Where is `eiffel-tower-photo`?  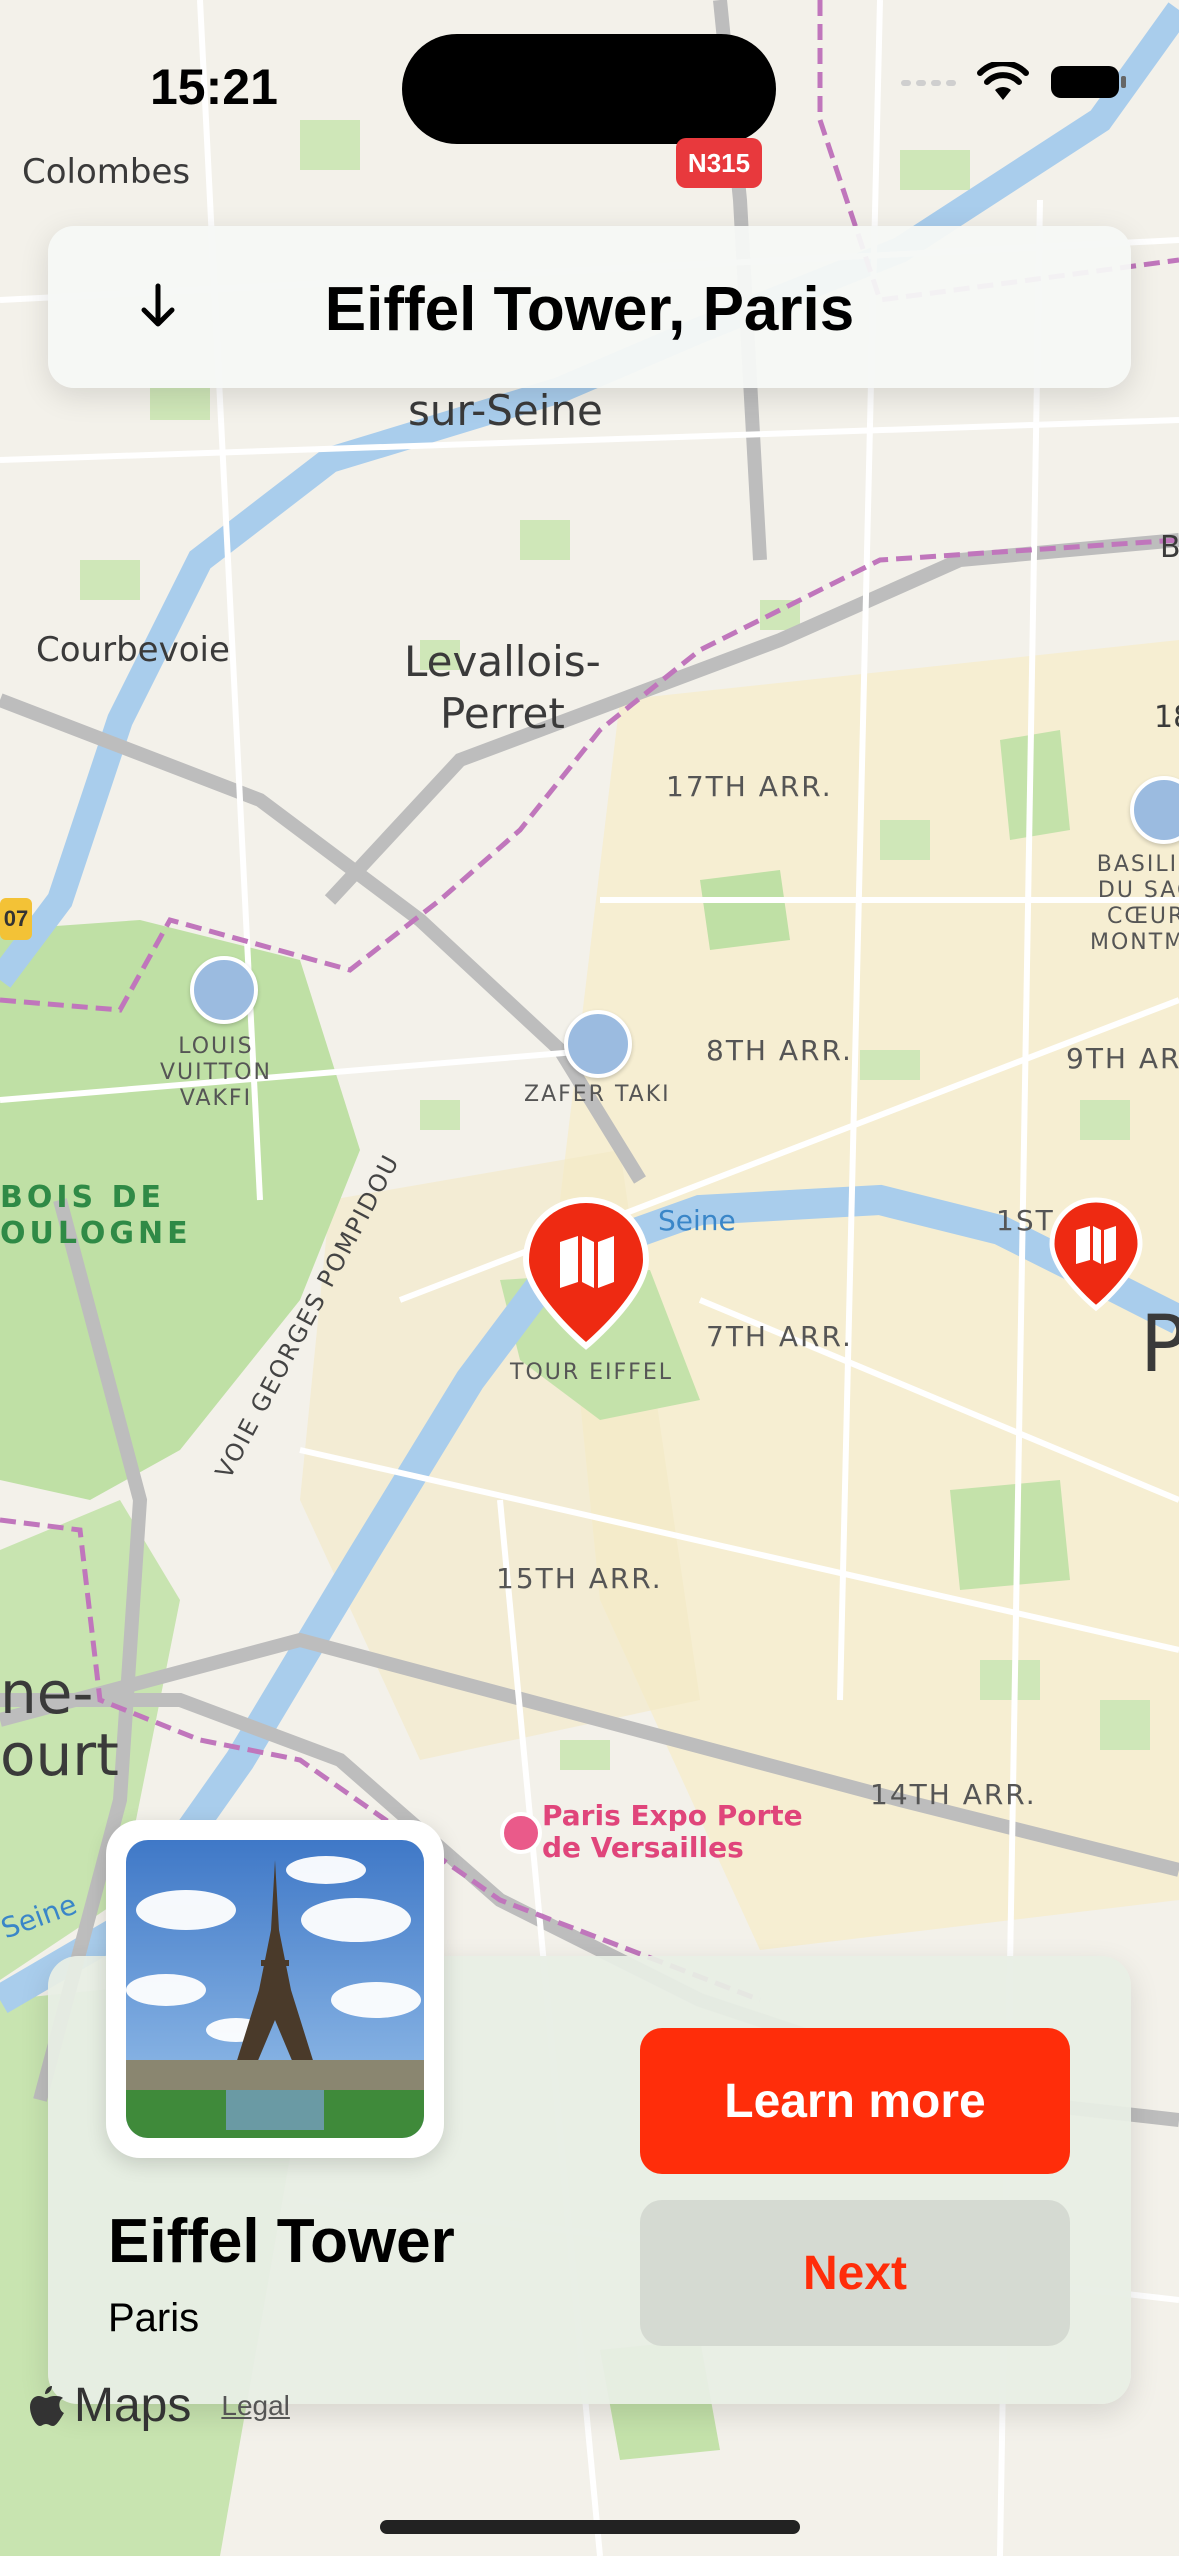
eiffel-tower-photo is located at coordinates (275, 1989).